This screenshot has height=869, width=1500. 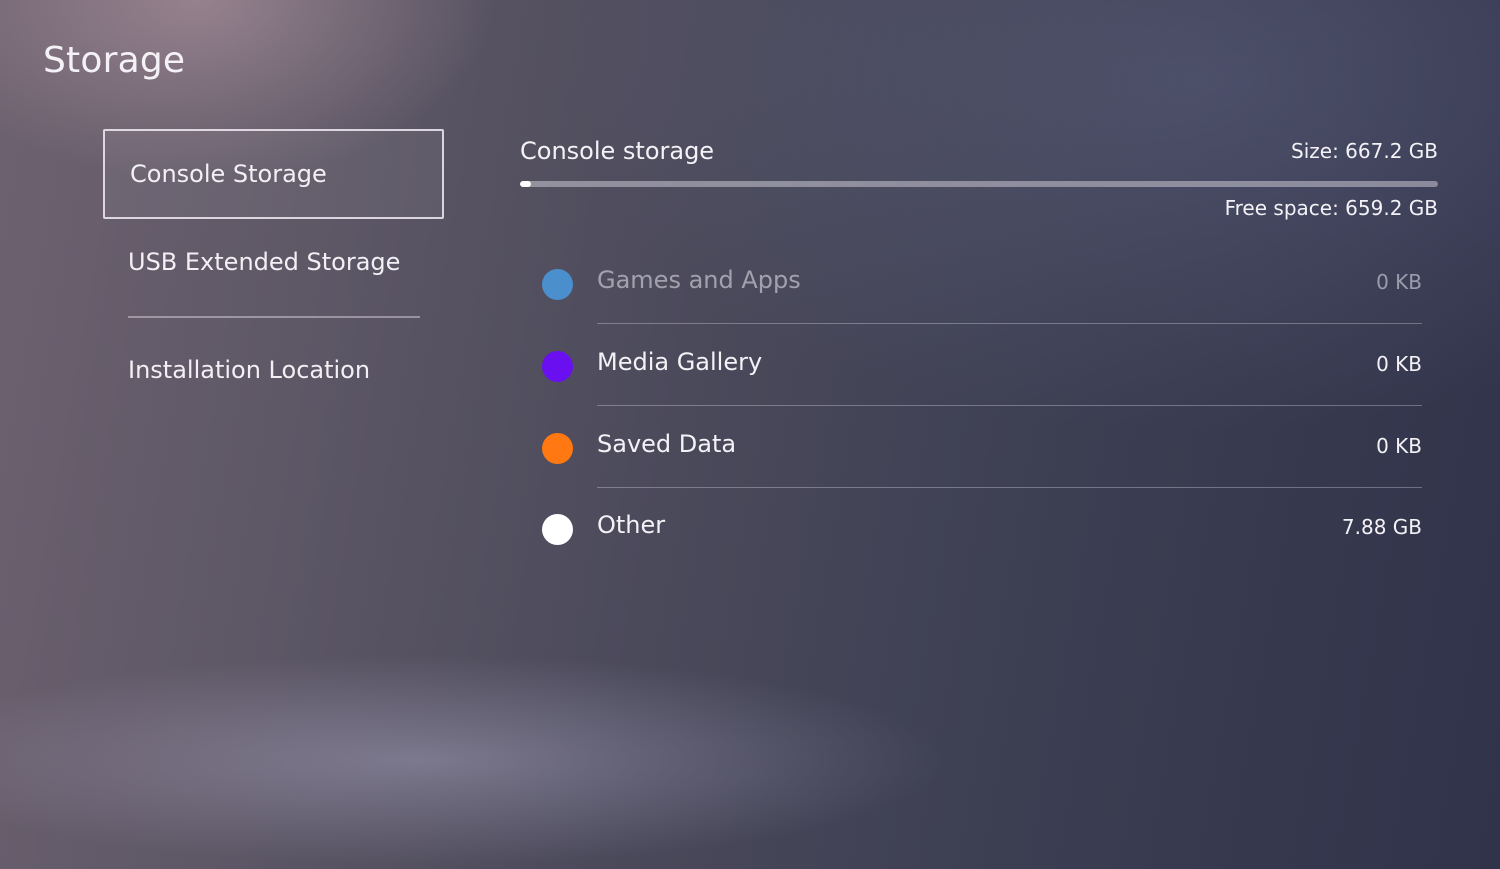 I want to click on category-label: Games and Apps, so click(x=699, y=280).